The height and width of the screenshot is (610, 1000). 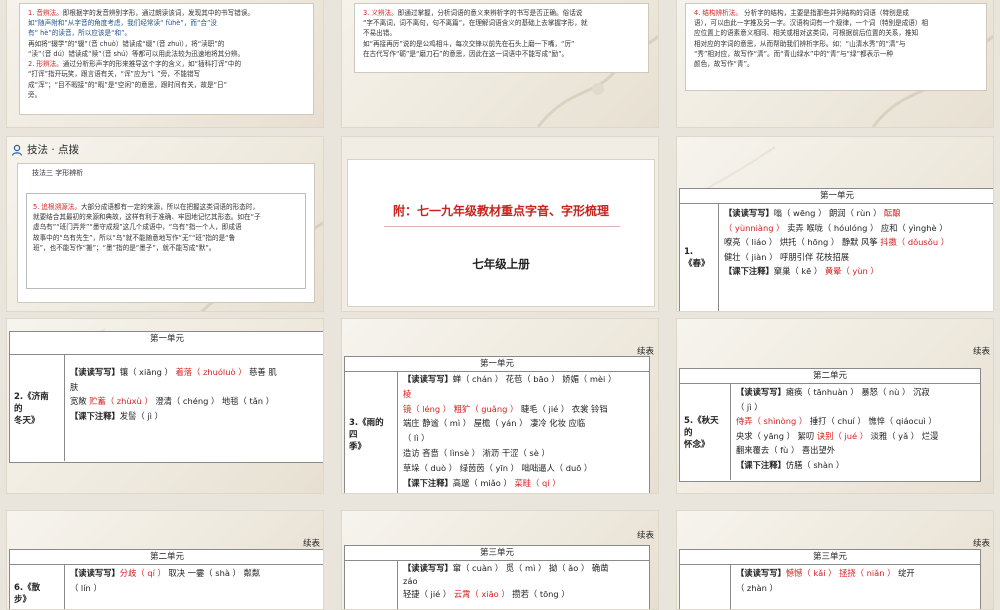 I want to click on text-line: 相对应的字词的意思，从而帮助我们辨析字形。如：“山清水秀”的“清”与, so click(x=800, y=43).